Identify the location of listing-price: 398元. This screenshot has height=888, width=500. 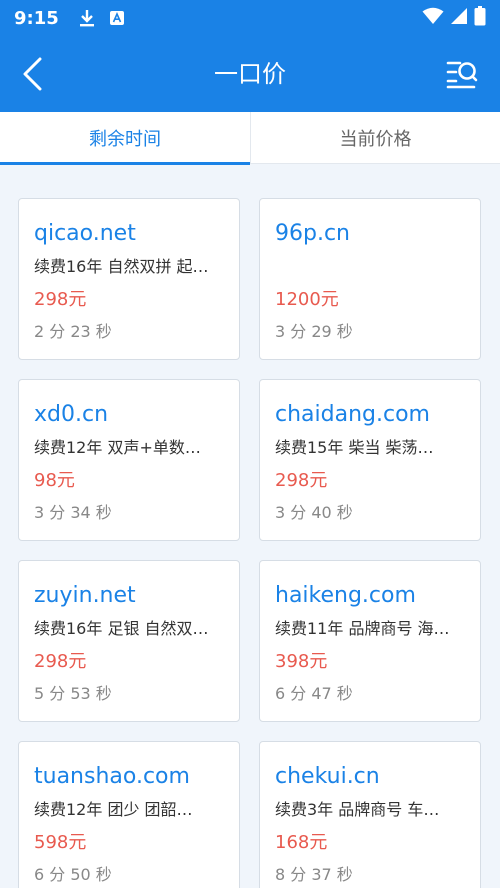
(301, 661).